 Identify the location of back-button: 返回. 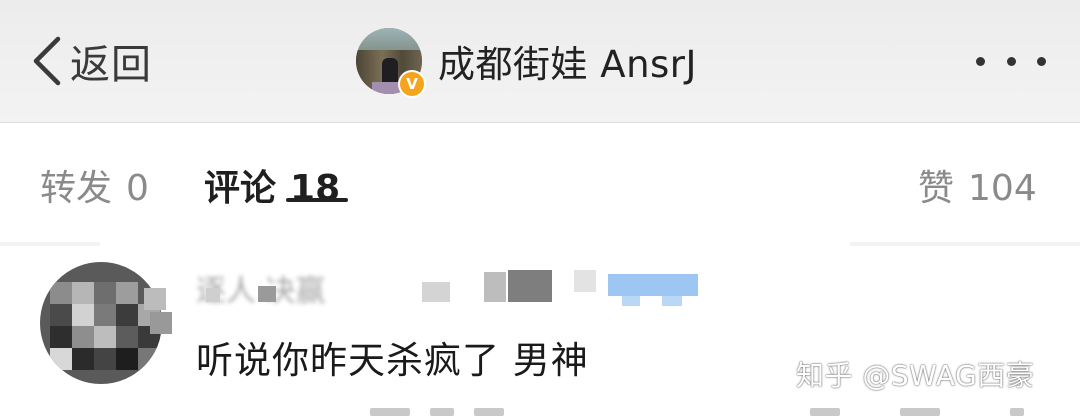
(91, 61).